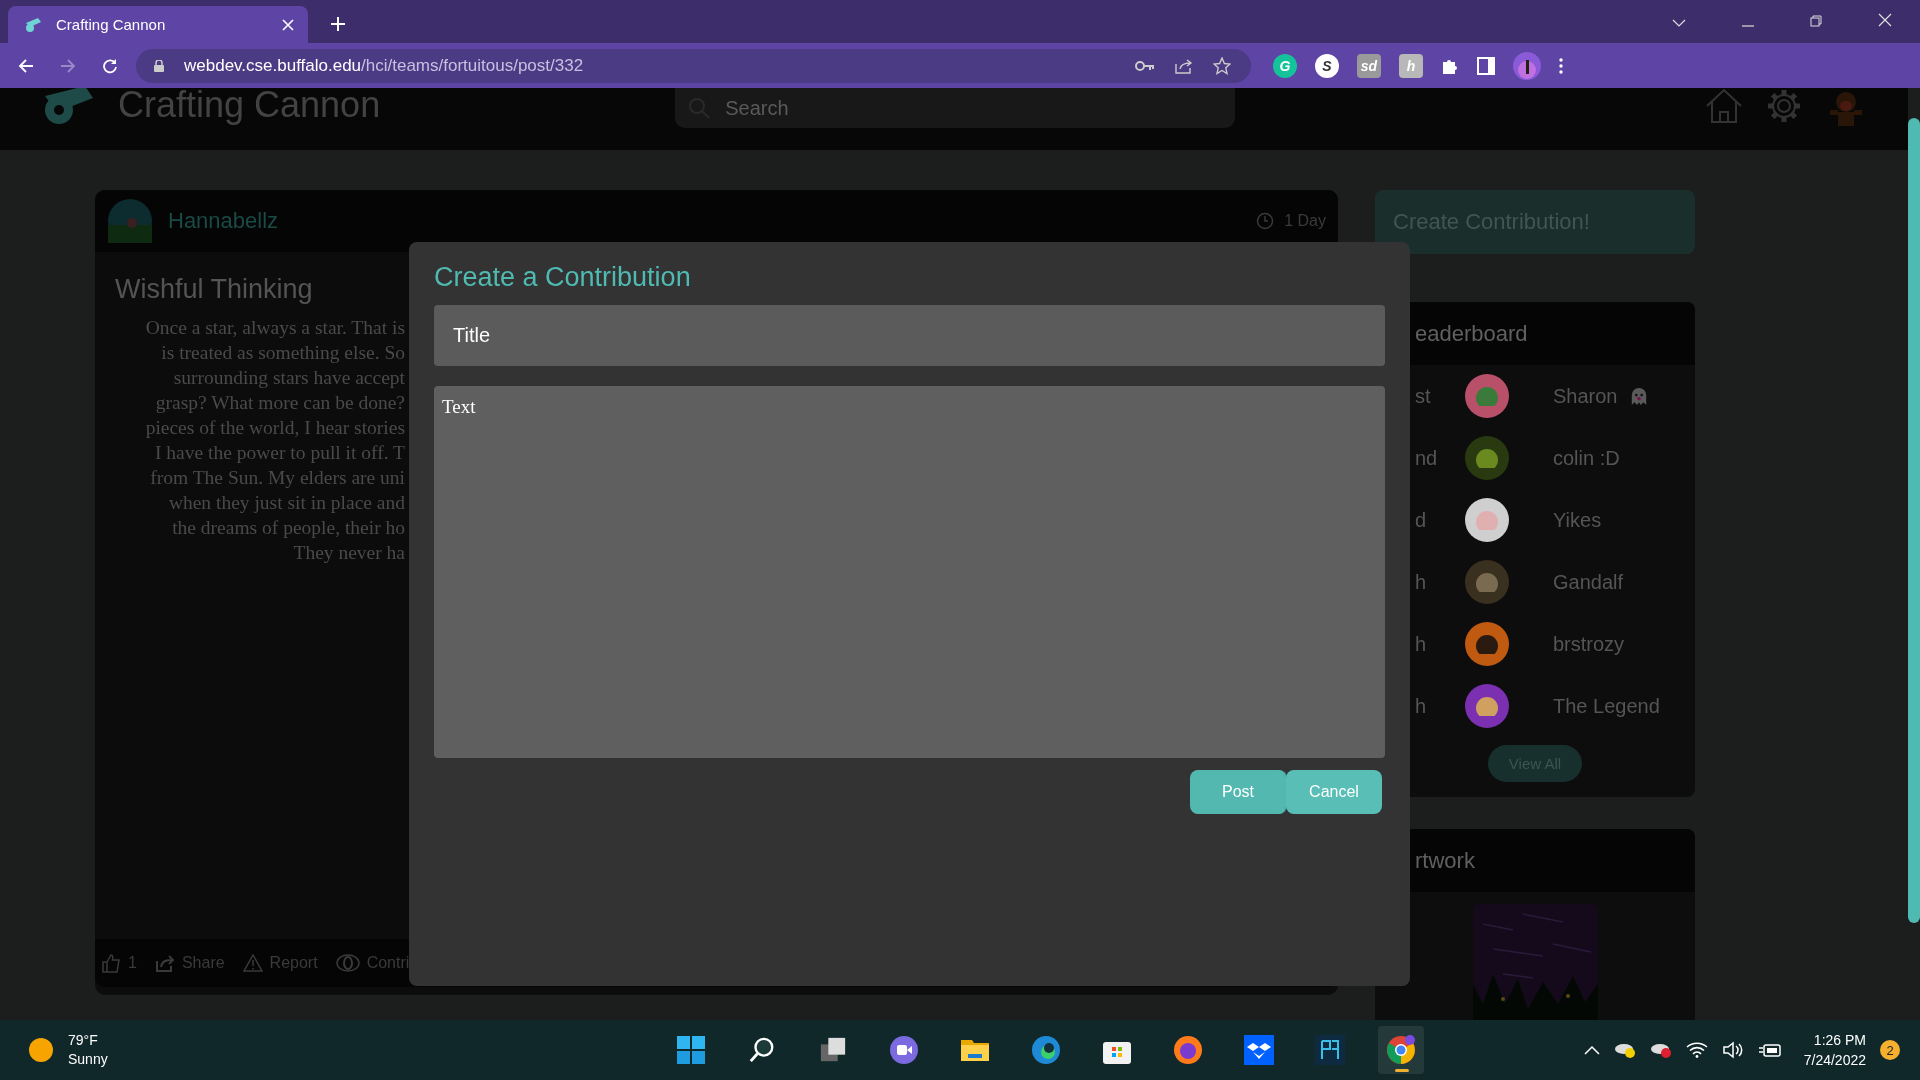  I want to click on user-name: brstrozy, so click(1589, 644).